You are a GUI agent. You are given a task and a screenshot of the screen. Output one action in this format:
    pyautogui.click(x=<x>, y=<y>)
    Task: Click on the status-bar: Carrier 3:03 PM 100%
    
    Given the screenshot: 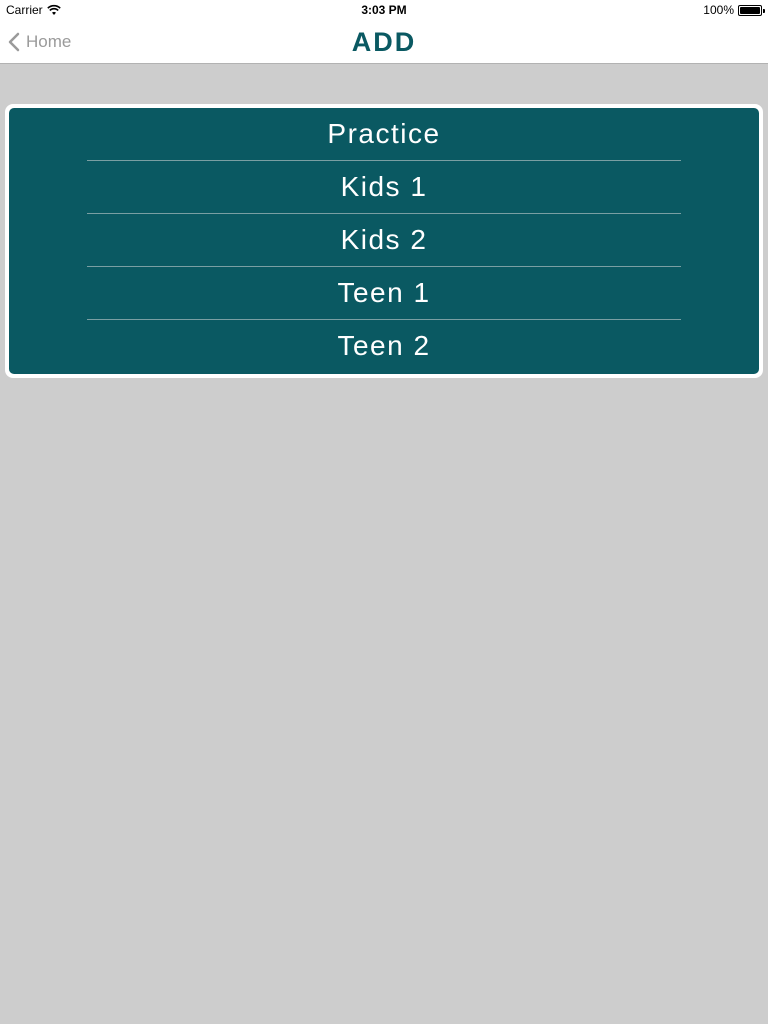 What is the action you would take?
    pyautogui.click(x=384, y=10)
    